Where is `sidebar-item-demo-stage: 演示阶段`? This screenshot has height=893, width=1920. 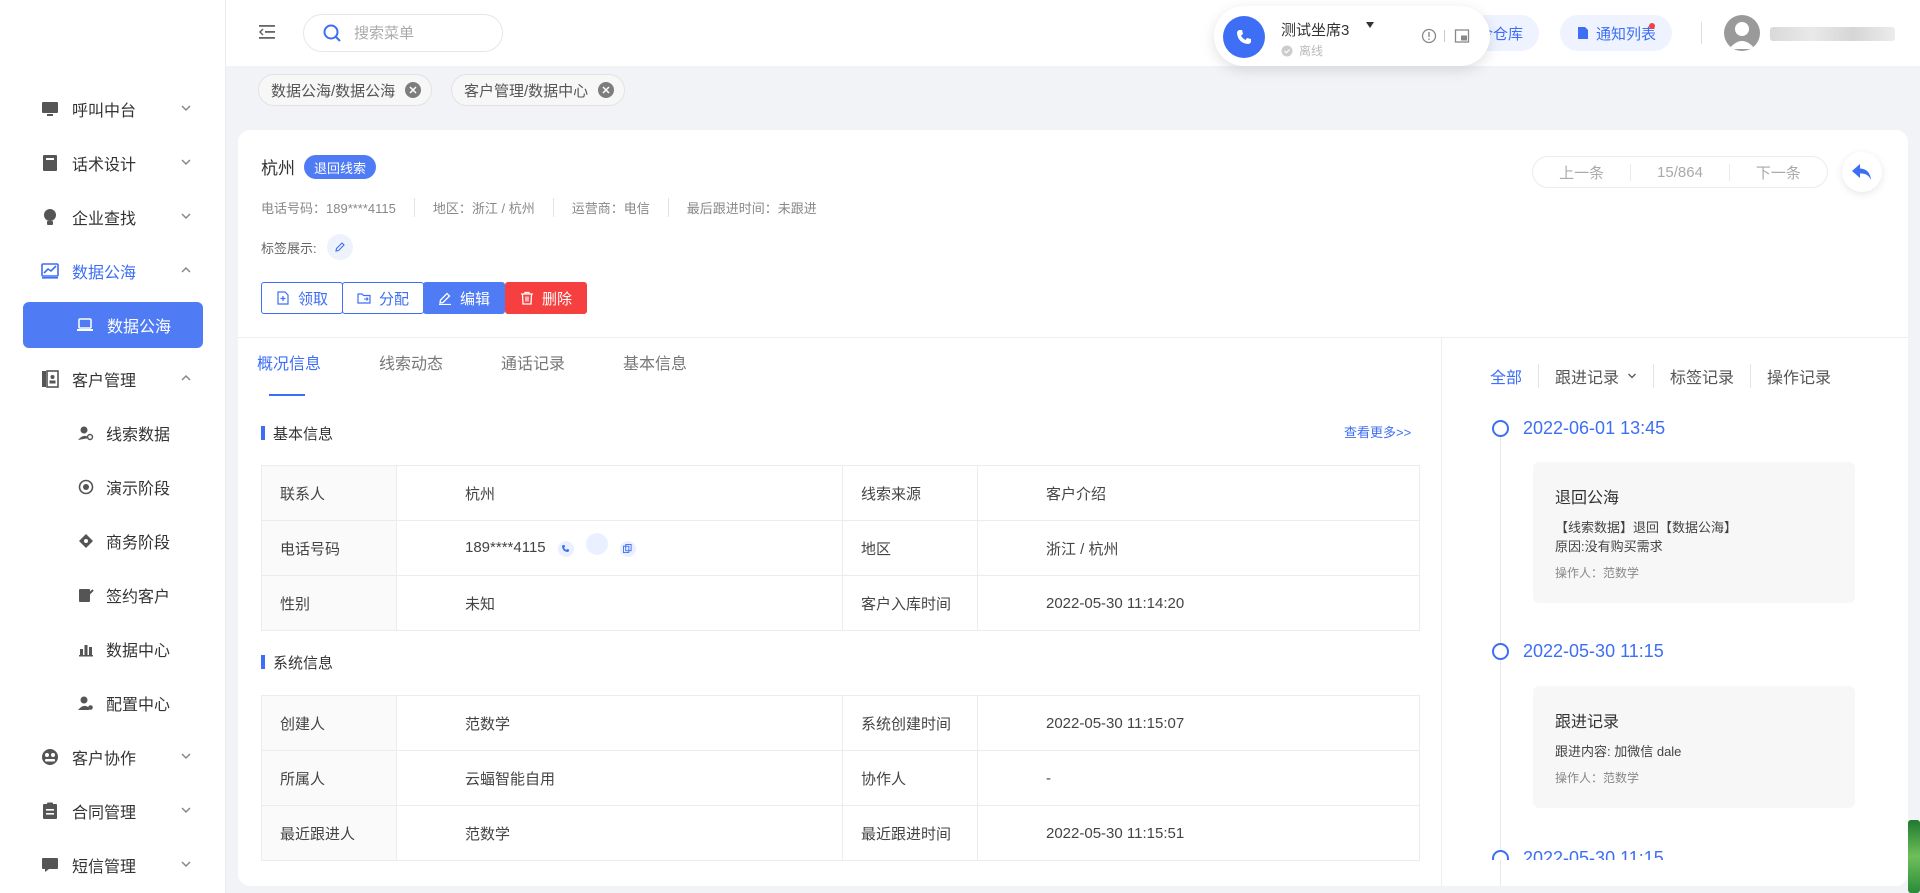
sidebar-item-demo-stage: 演示阶段 is located at coordinates (113, 487).